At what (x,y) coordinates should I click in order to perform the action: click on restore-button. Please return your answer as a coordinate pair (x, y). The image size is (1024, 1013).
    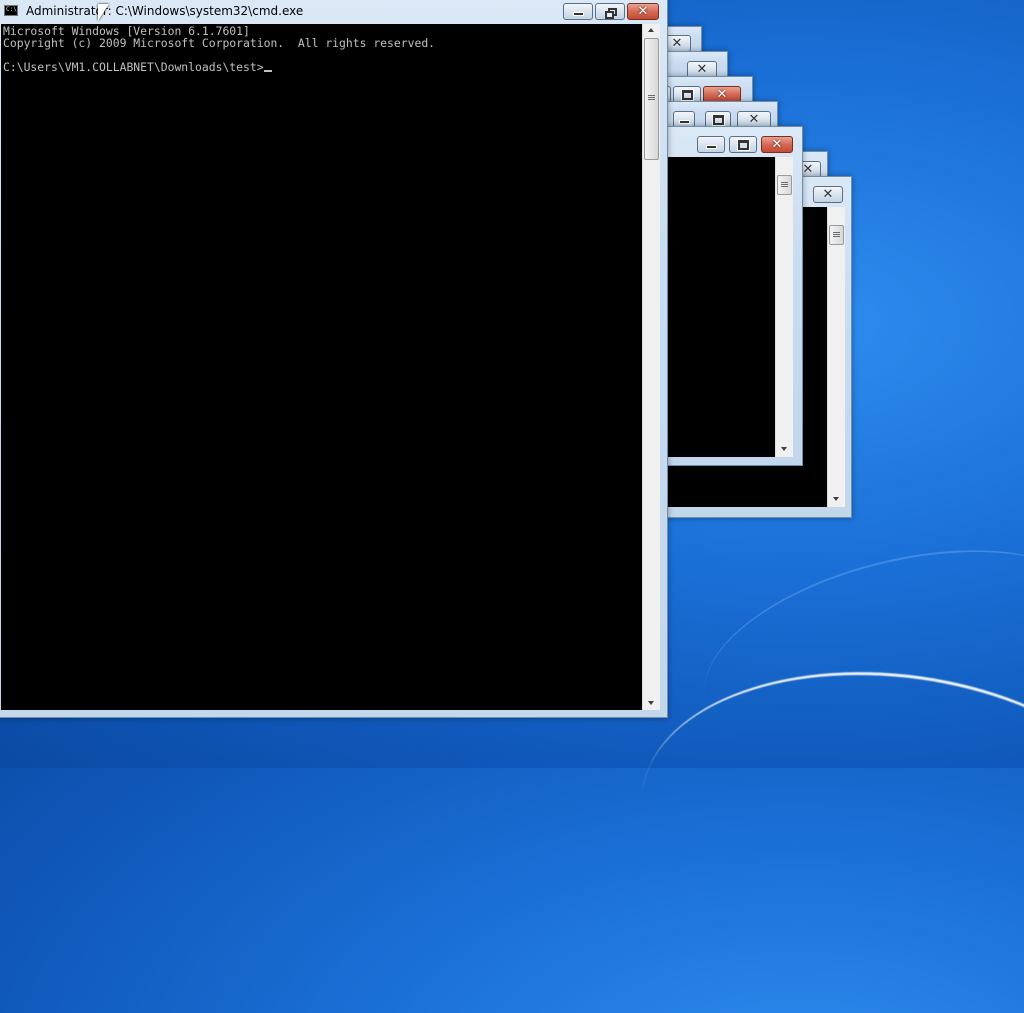
    Looking at the image, I should click on (610, 11).